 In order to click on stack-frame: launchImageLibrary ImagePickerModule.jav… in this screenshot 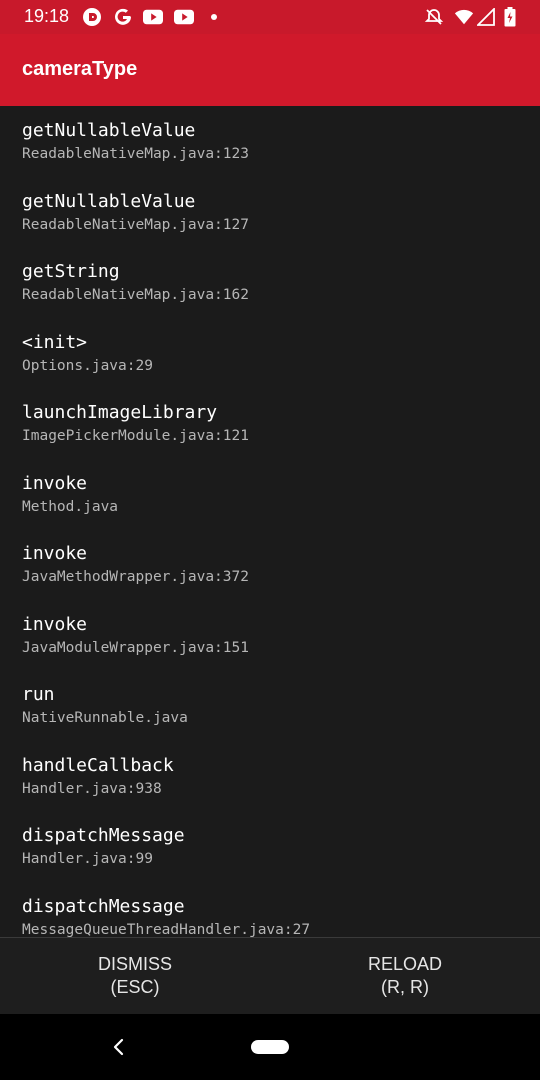, I will do `click(272, 424)`.